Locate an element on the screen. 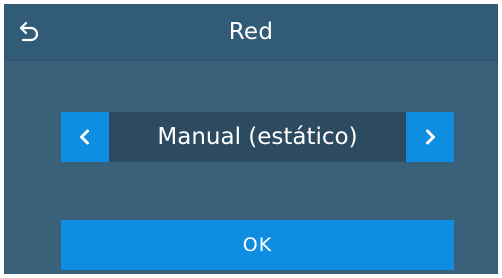 The image size is (502, 278). previous-option-button is located at coordinates (85, 137).